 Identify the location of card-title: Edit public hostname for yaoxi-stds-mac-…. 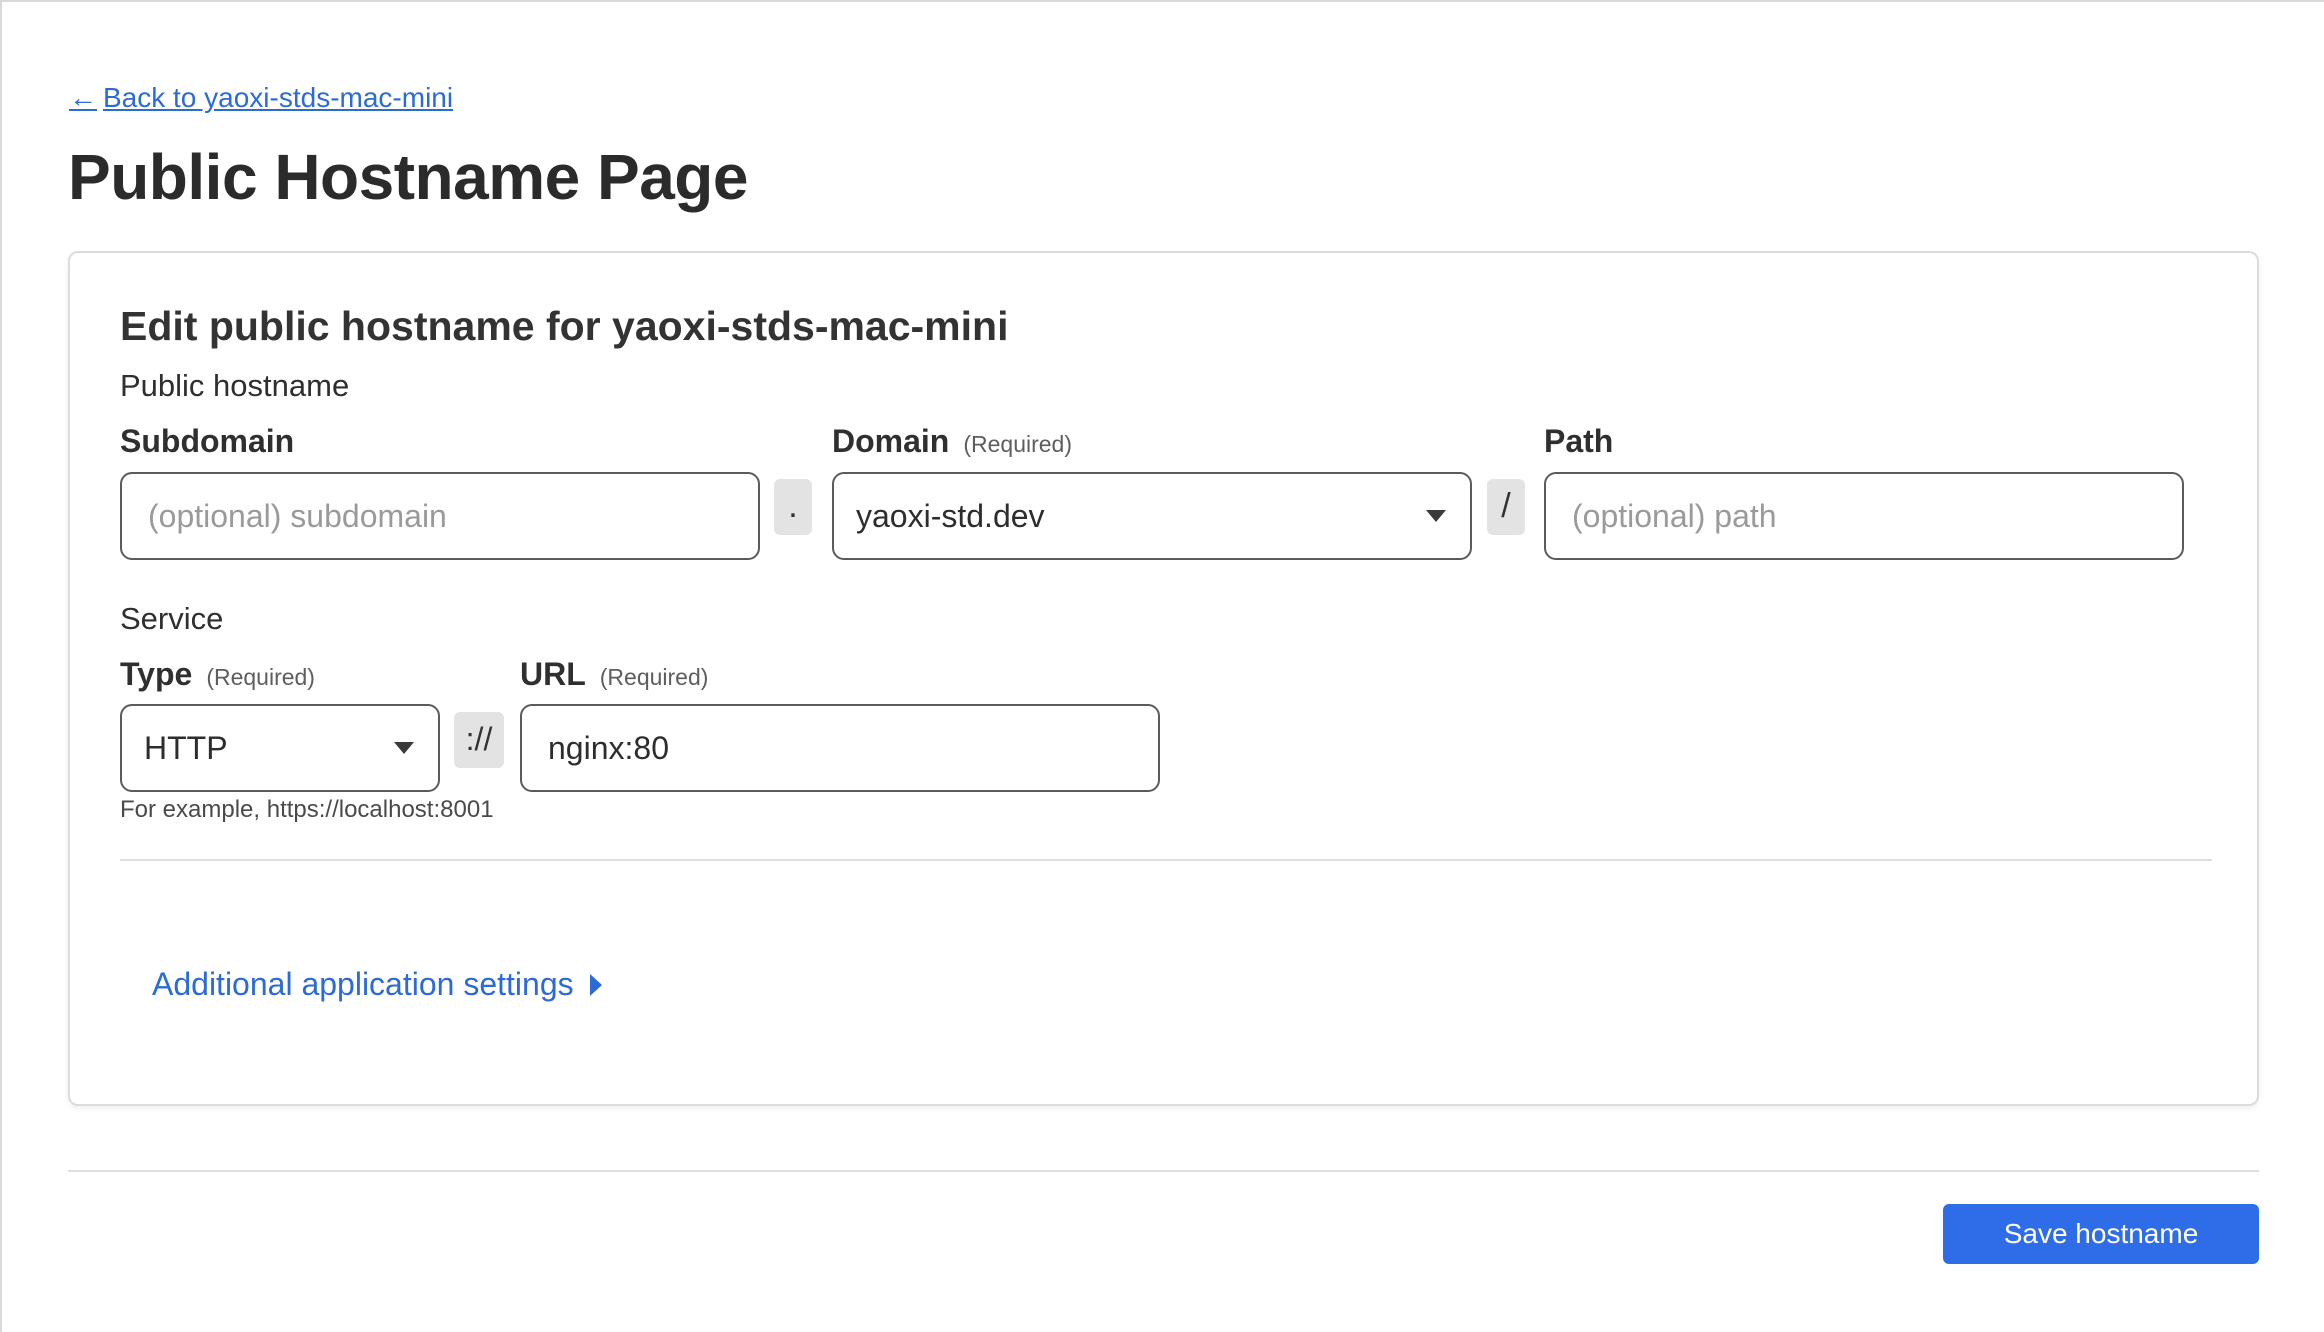
(564, 326).